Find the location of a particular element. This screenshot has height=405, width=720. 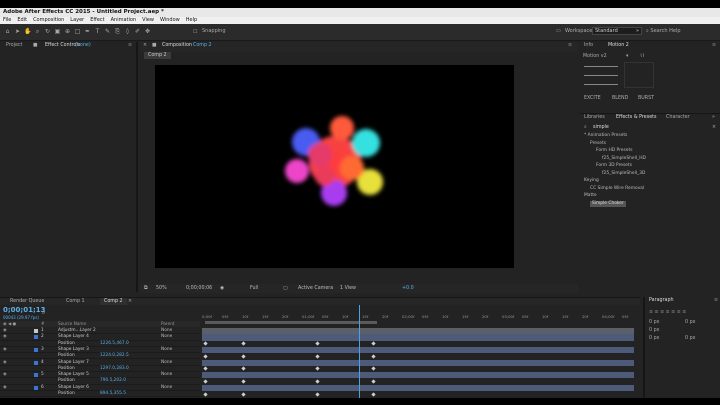

excite-button: EXCITE is located at coordinates (592, 99).